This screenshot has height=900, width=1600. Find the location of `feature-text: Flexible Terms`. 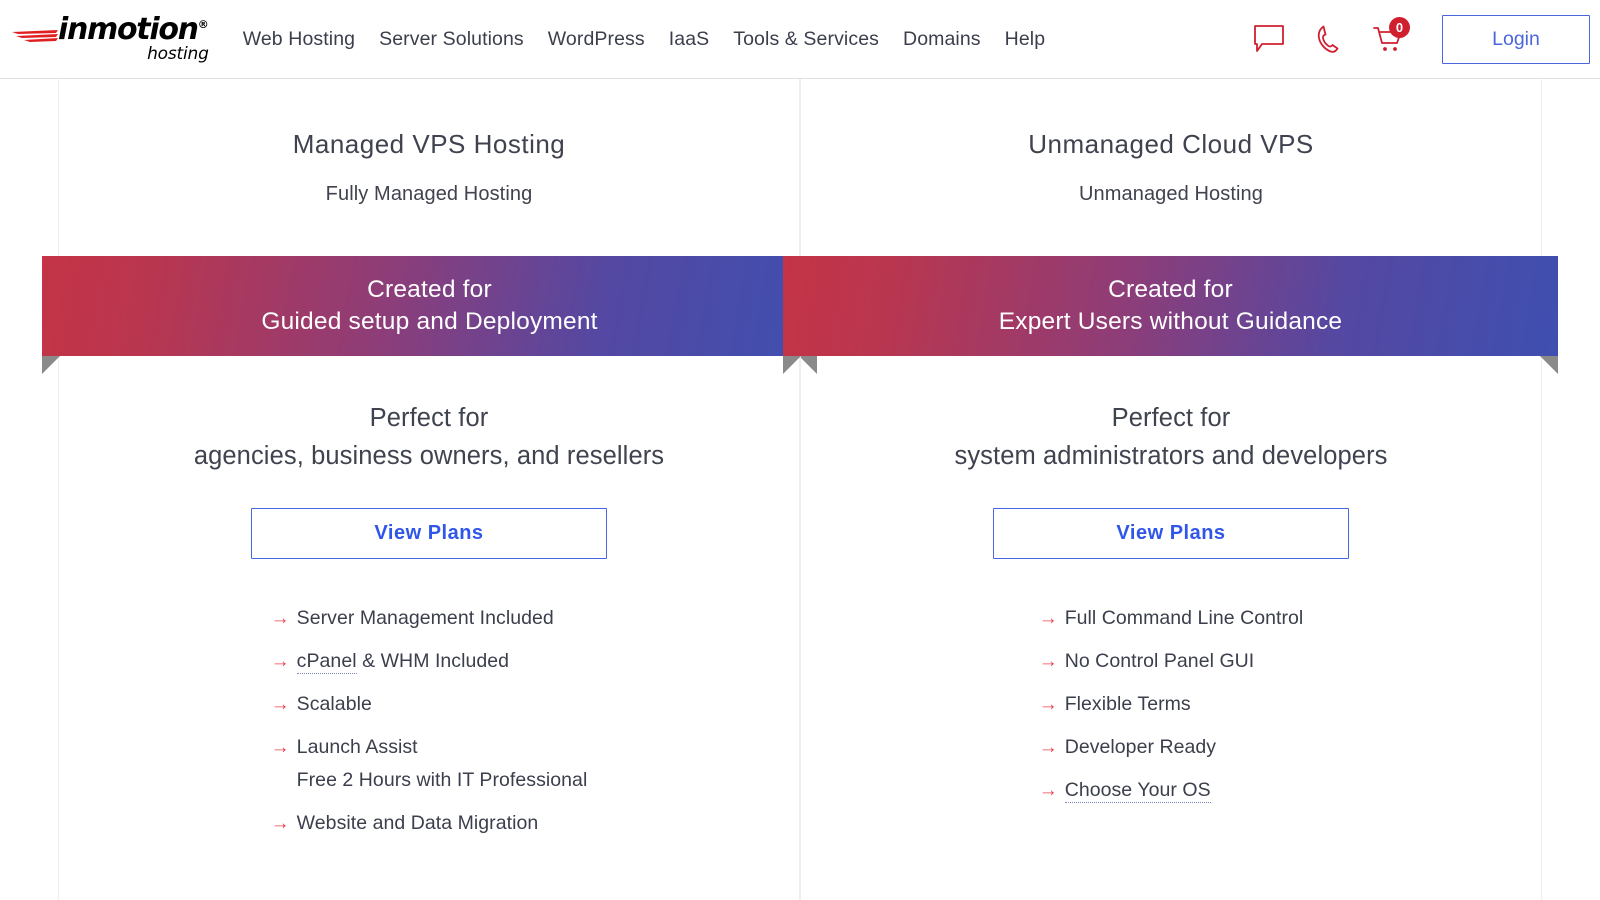

feature-text: Flexible Terms is located at coordinates (1127, 703).